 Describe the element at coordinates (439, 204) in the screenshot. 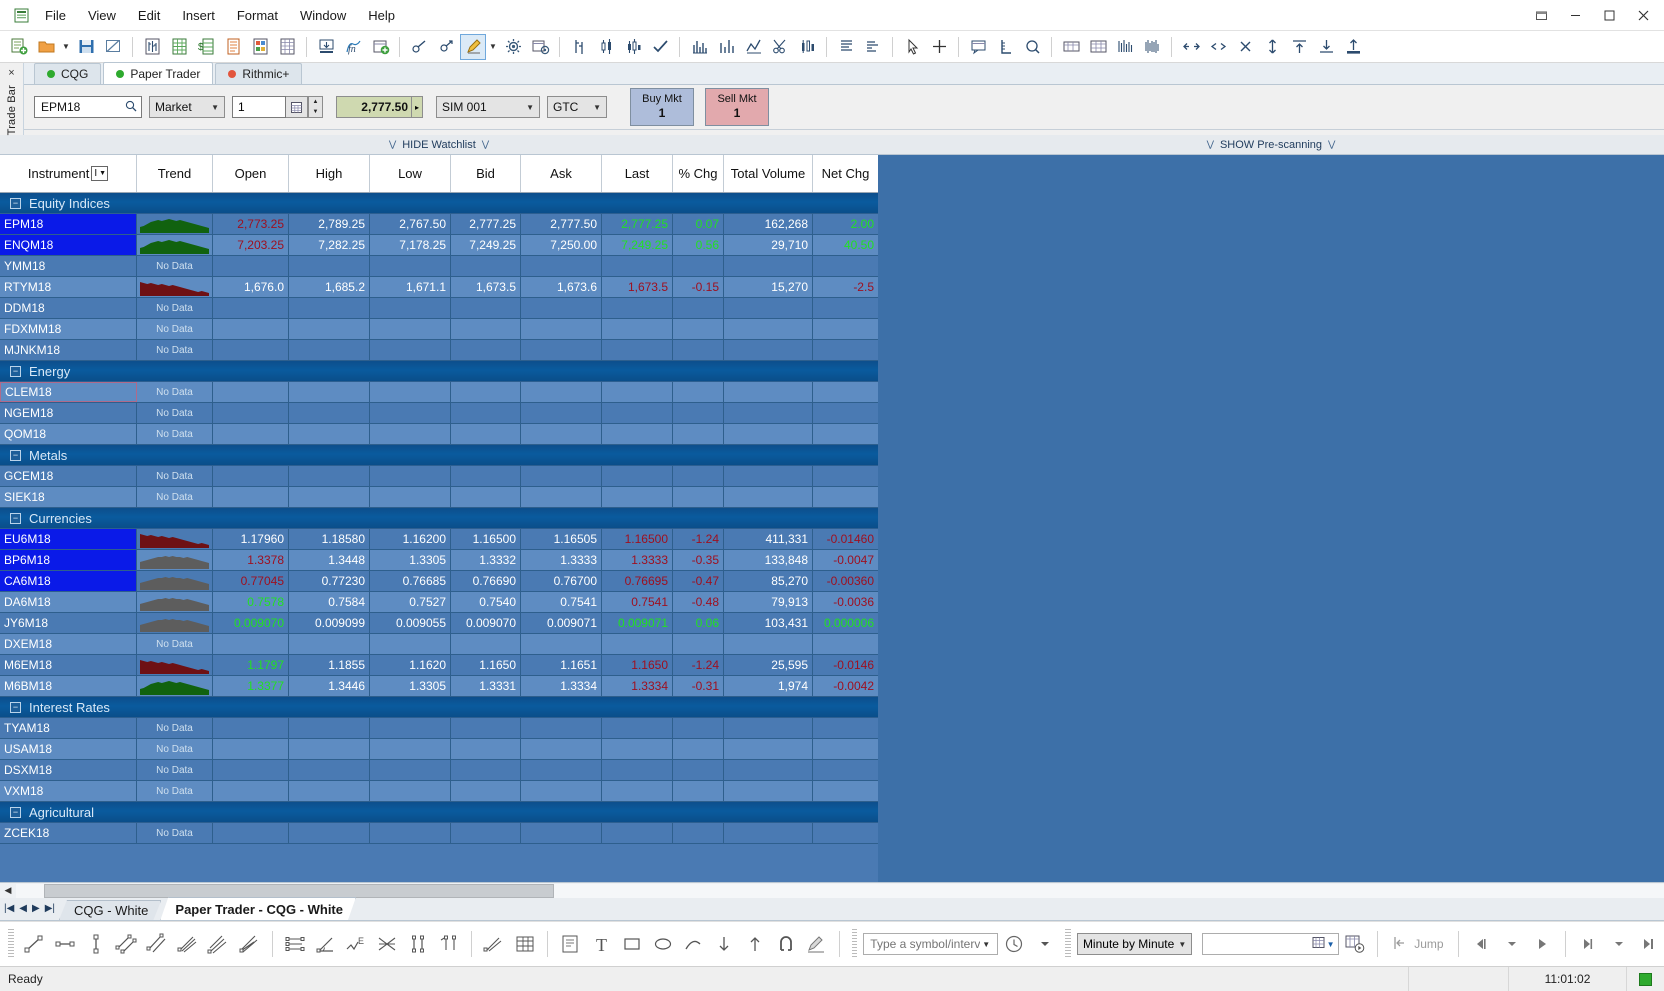

I see `watchlist-group-header: − Equity Indices` at that location.